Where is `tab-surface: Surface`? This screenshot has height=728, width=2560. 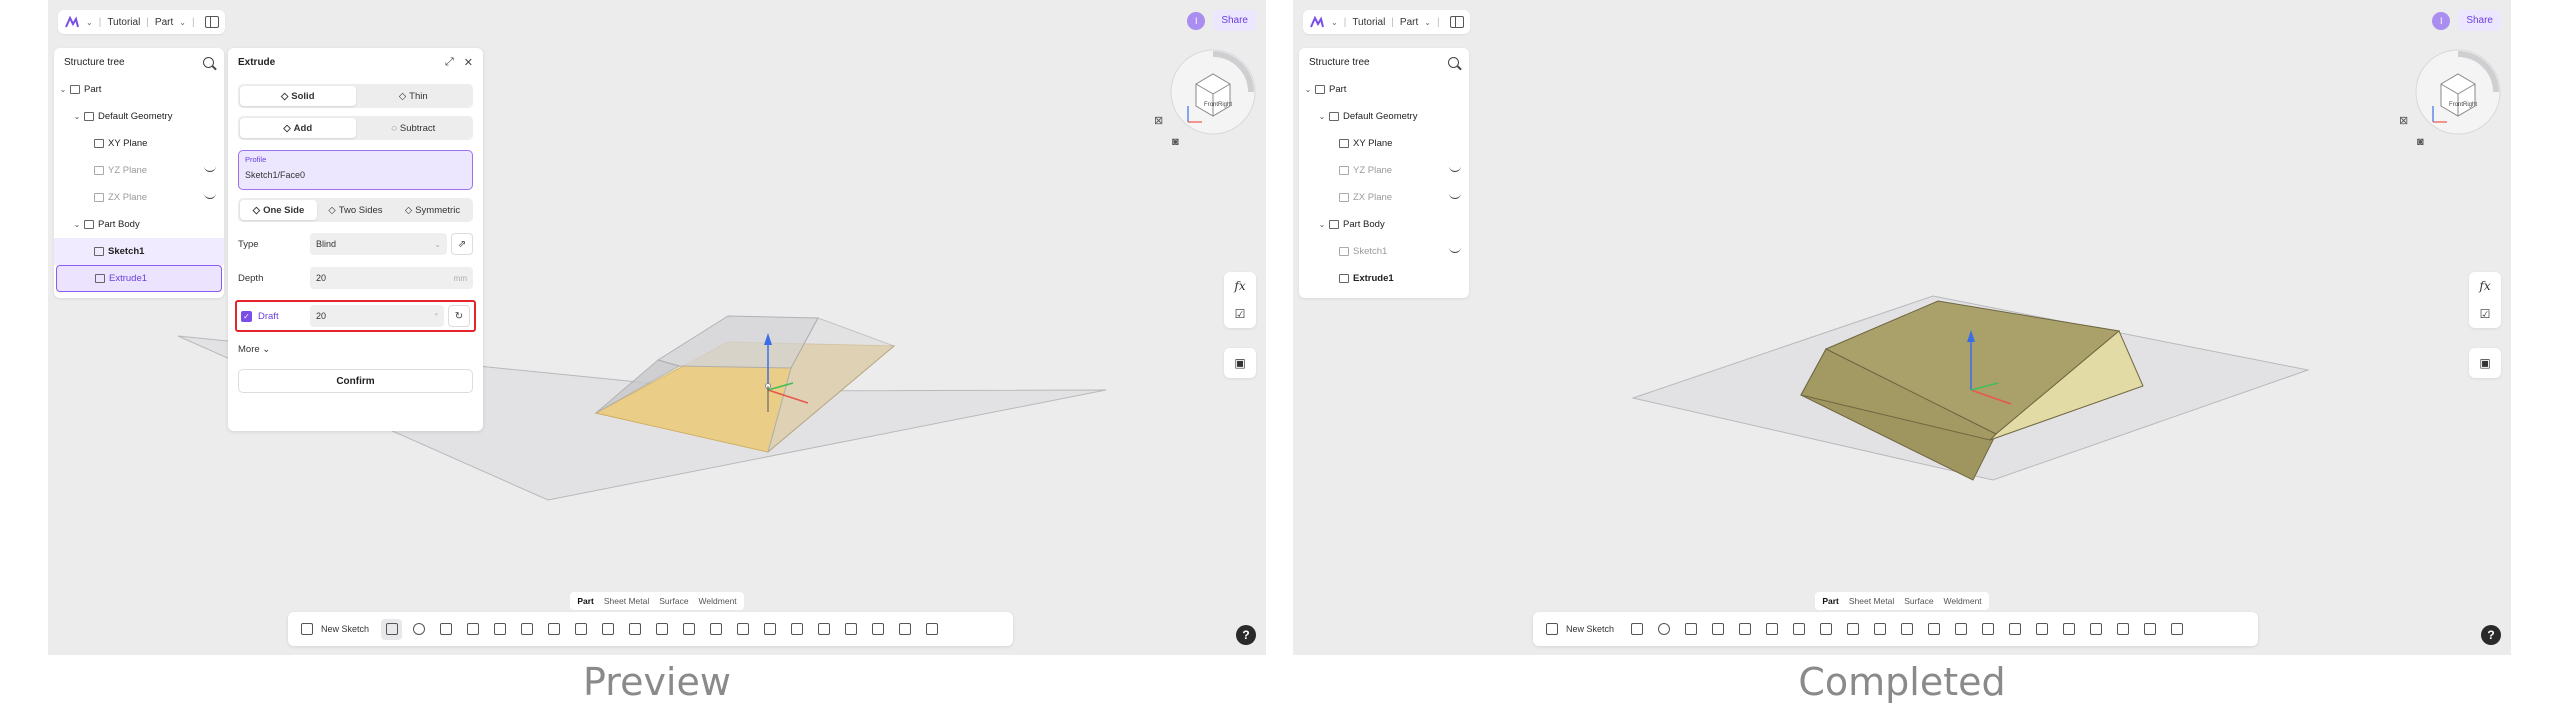 tab-surface: Surface is located at coordinates (673, 601).